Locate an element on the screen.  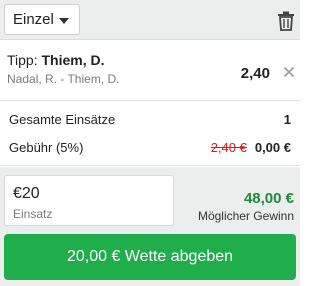
bet-type-label: Einzel is located at coordinates (33, 19).